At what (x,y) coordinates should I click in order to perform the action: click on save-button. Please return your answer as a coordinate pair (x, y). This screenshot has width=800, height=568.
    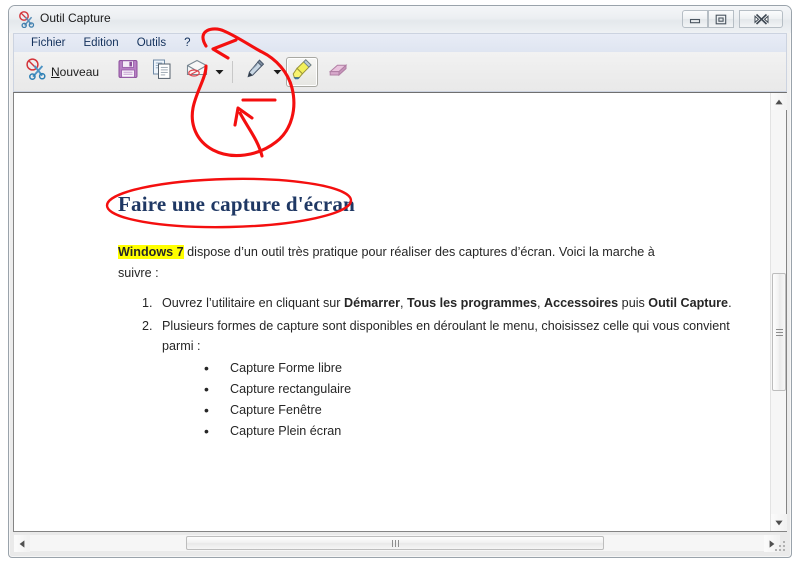
    Looking at the image, I should click on (128, 72).